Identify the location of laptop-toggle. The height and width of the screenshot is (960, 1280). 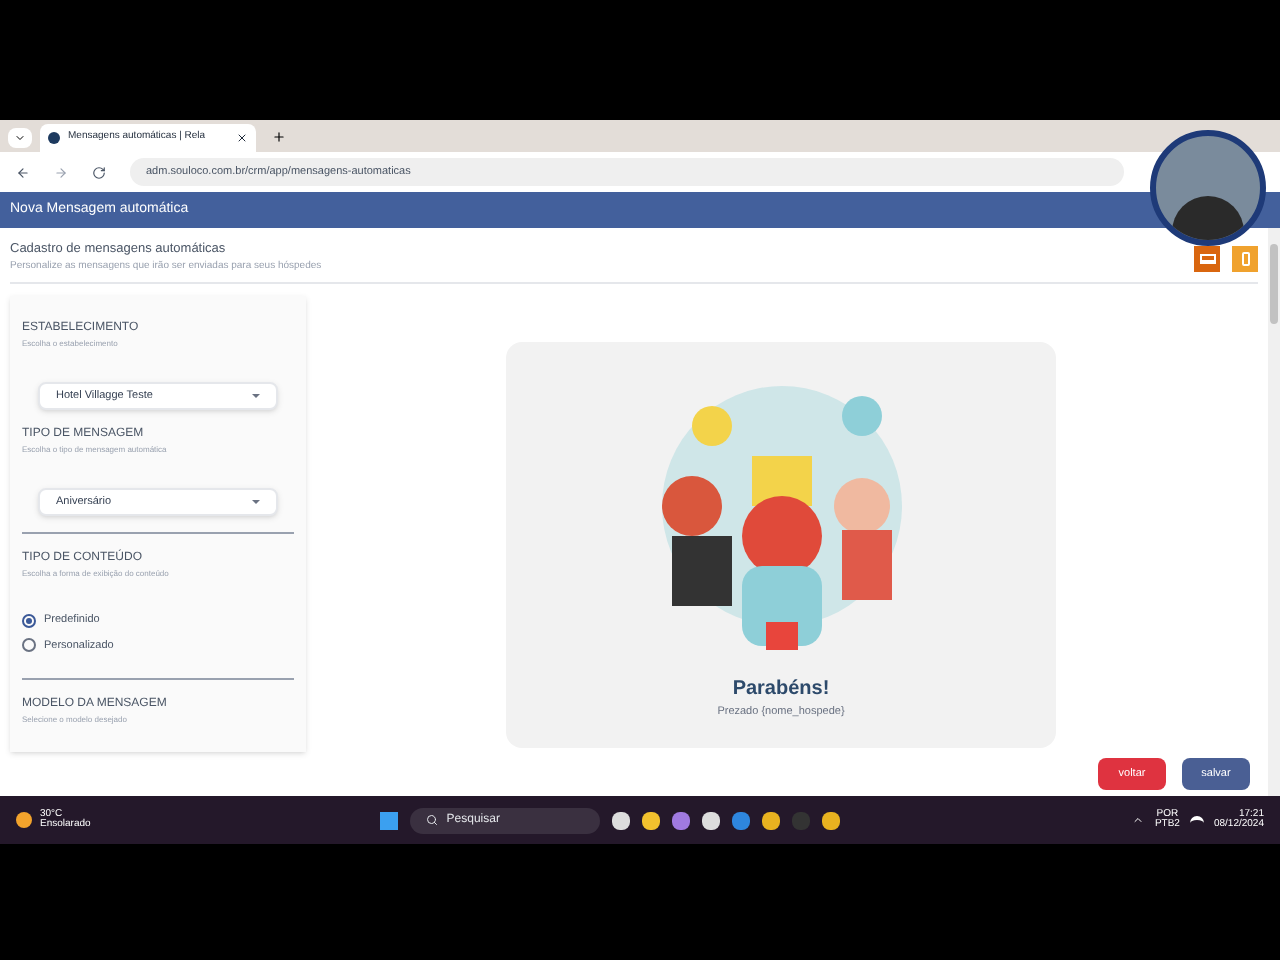
(1207, 259).